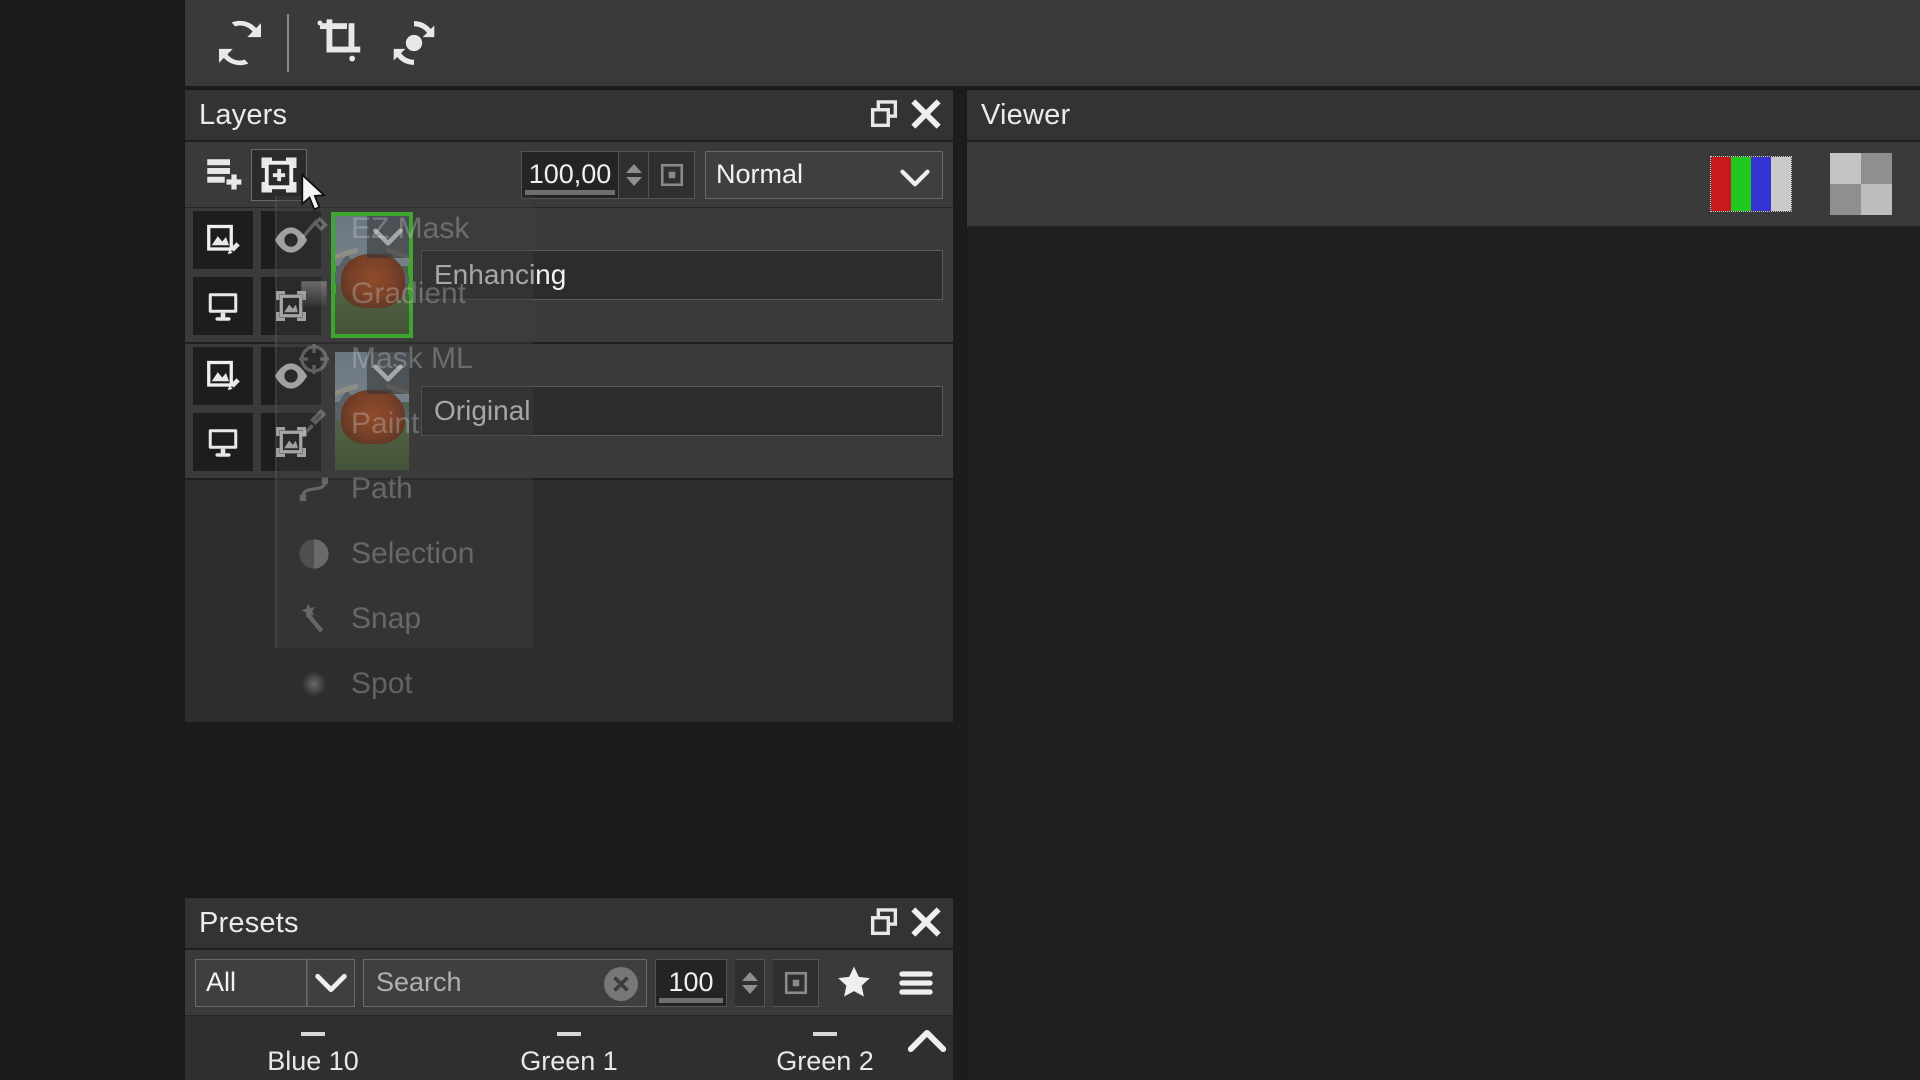  I want to click on presets-count-value: 100, so click(691, 982).